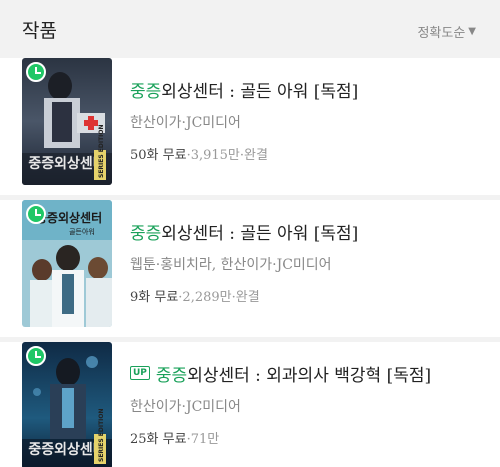 The width and height of the screenshot is (500, 467). Describe the element at coordinates (310, 295) in the screenshot. I see `item-meta: 9화 무료·2,289만·완결` at that location.